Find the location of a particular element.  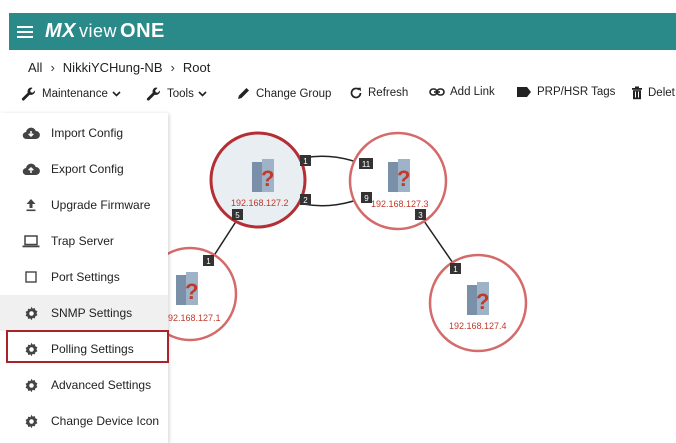

tag-icon is located at coordinates (524, 92).